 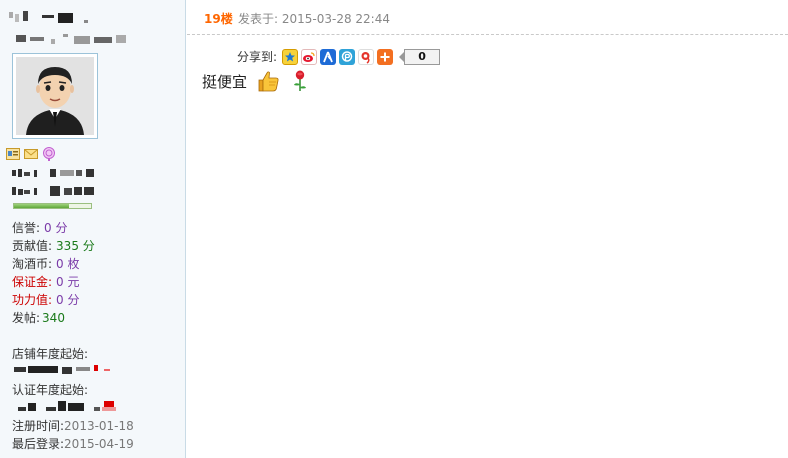 I want to click on post-text: 挺便宜, so click(x=225, y=82).